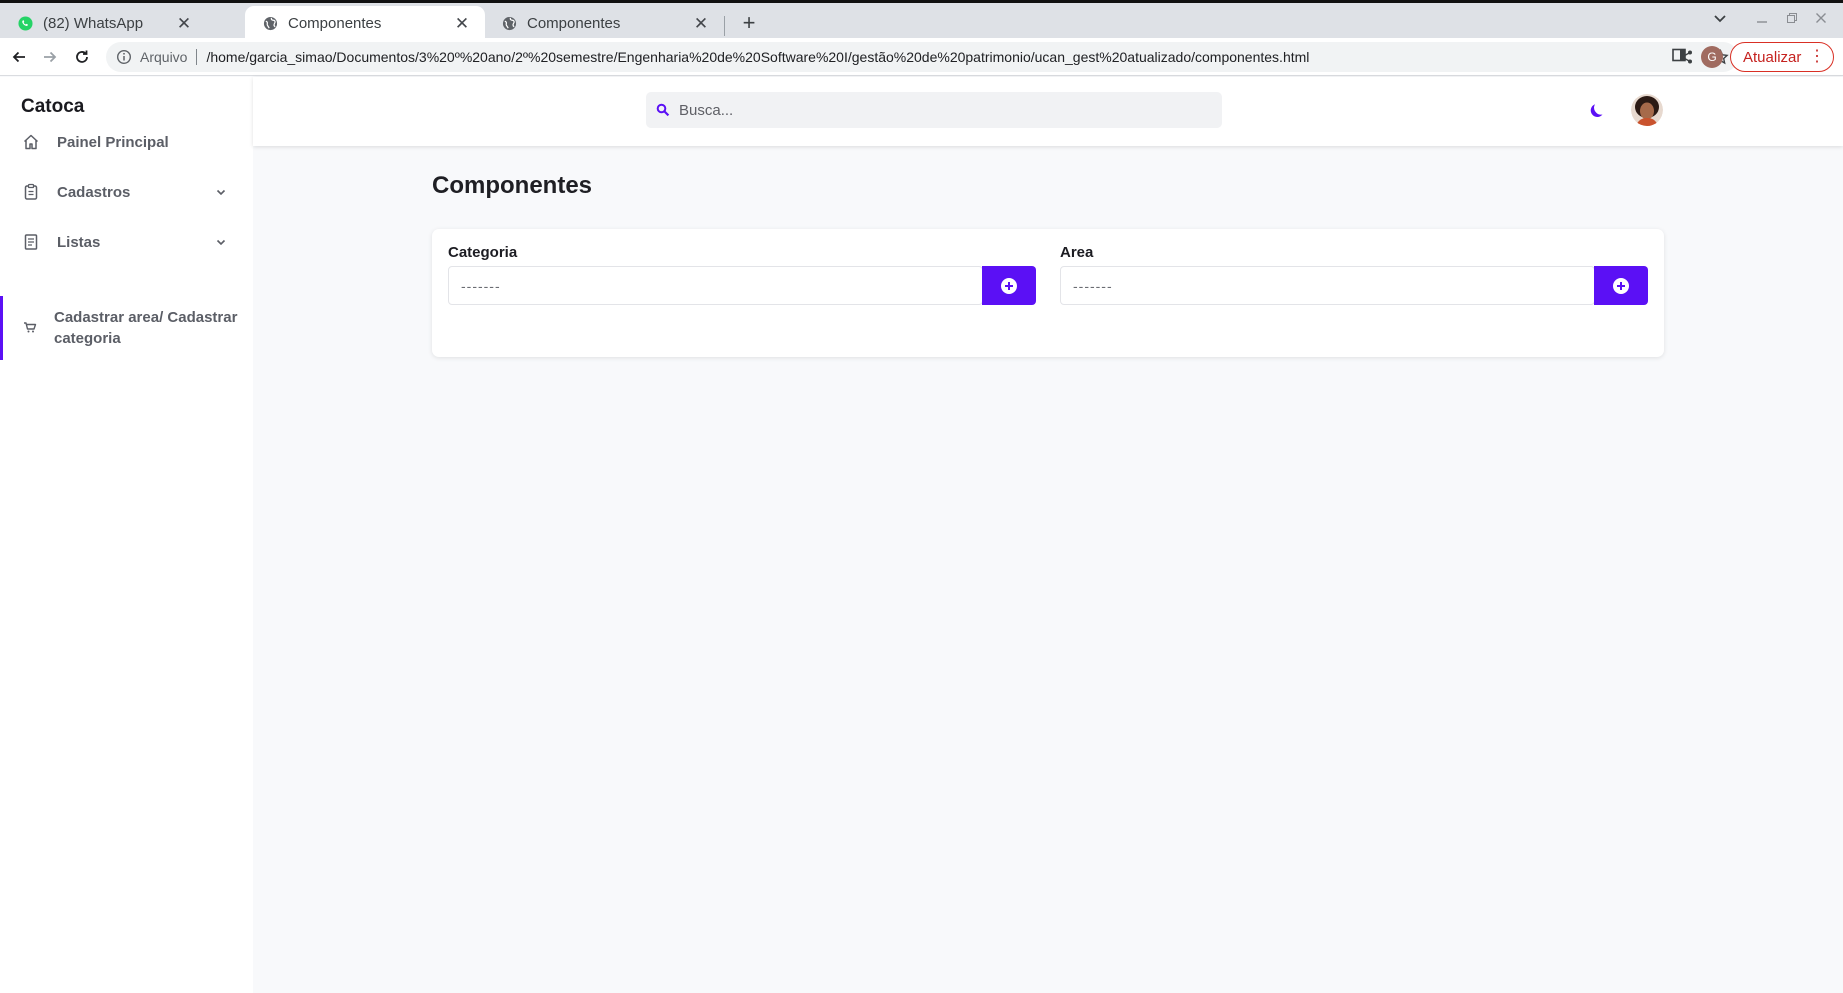  What do you see at coordinates (1647, 110) in the screenshot?
I see `user-avatar` at bounding box center [1647, 110].